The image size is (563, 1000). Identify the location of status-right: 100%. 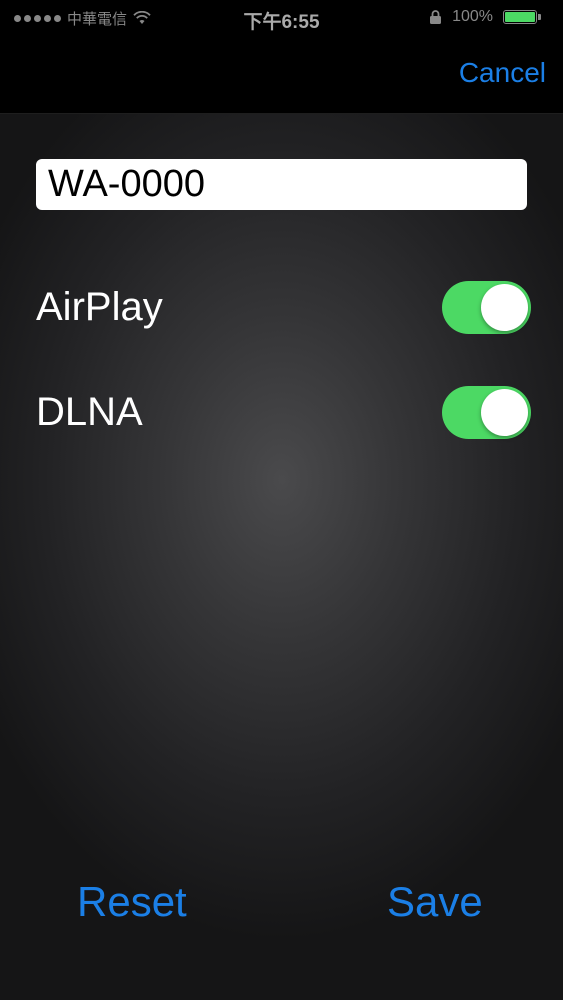
(485, 17).